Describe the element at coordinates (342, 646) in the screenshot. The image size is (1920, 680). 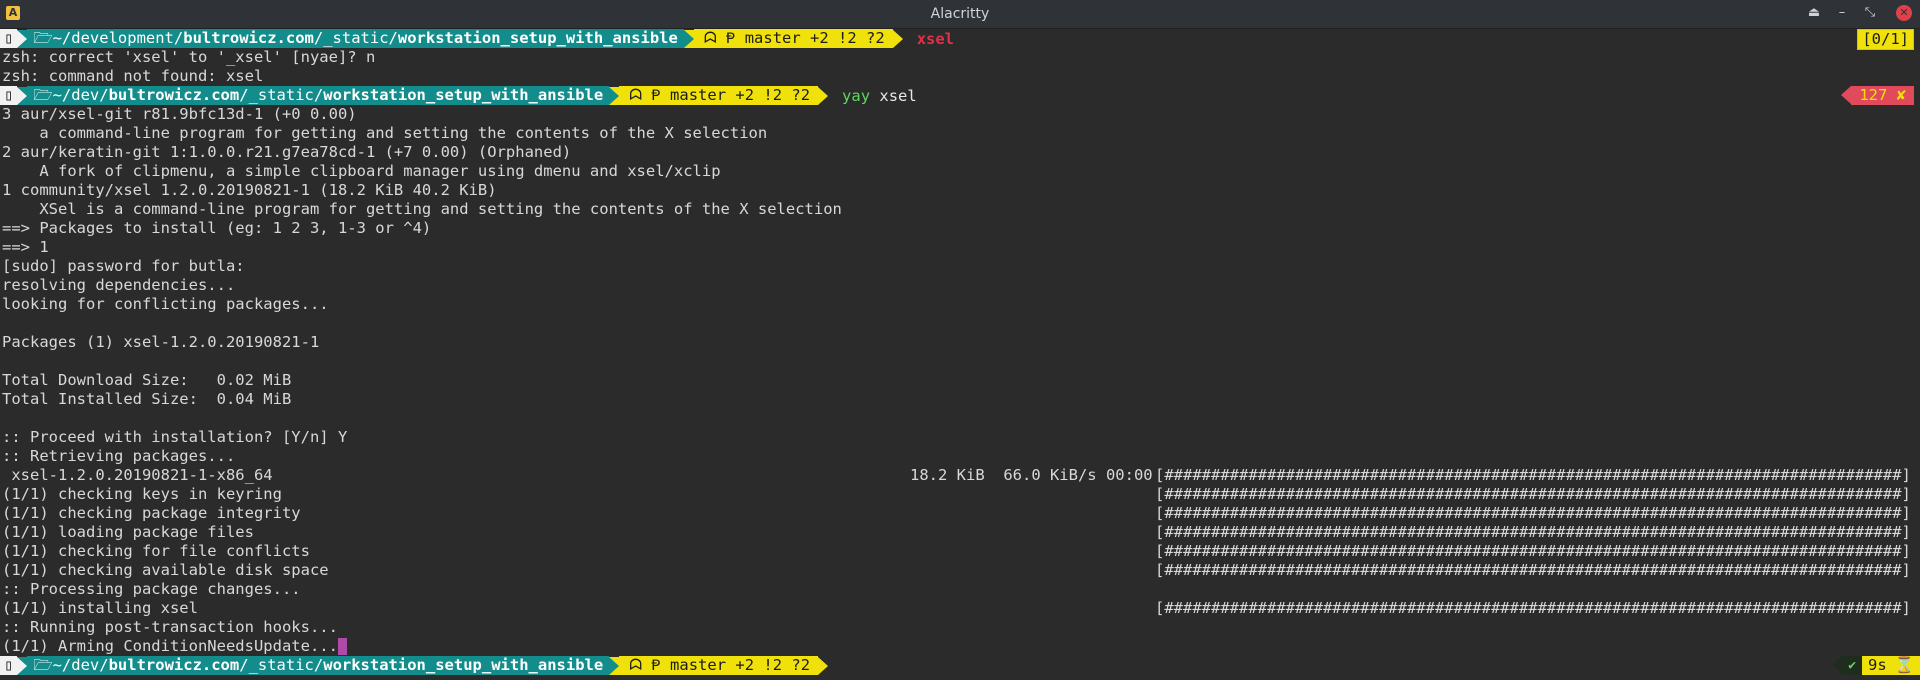
I see `terminal-cursor` at that location.